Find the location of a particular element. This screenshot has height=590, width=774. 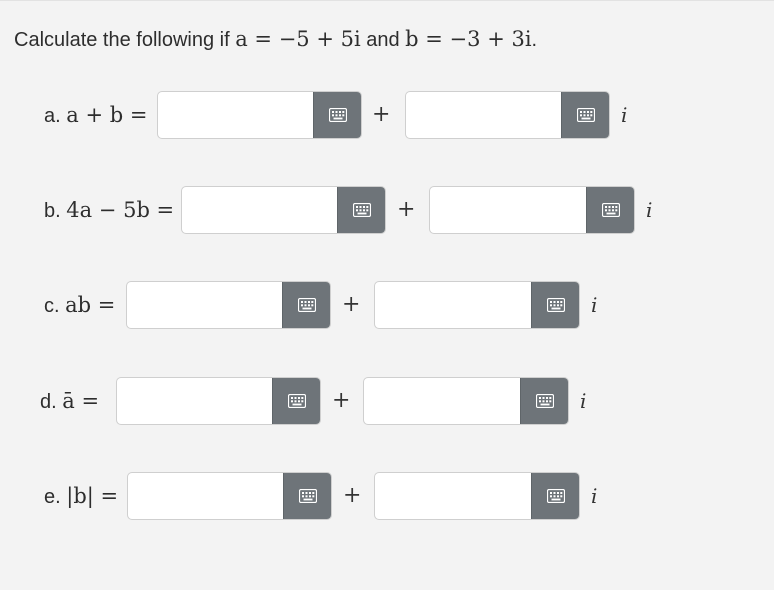

part-d-imaginary-unit: i is located at coordinates (583, 401).